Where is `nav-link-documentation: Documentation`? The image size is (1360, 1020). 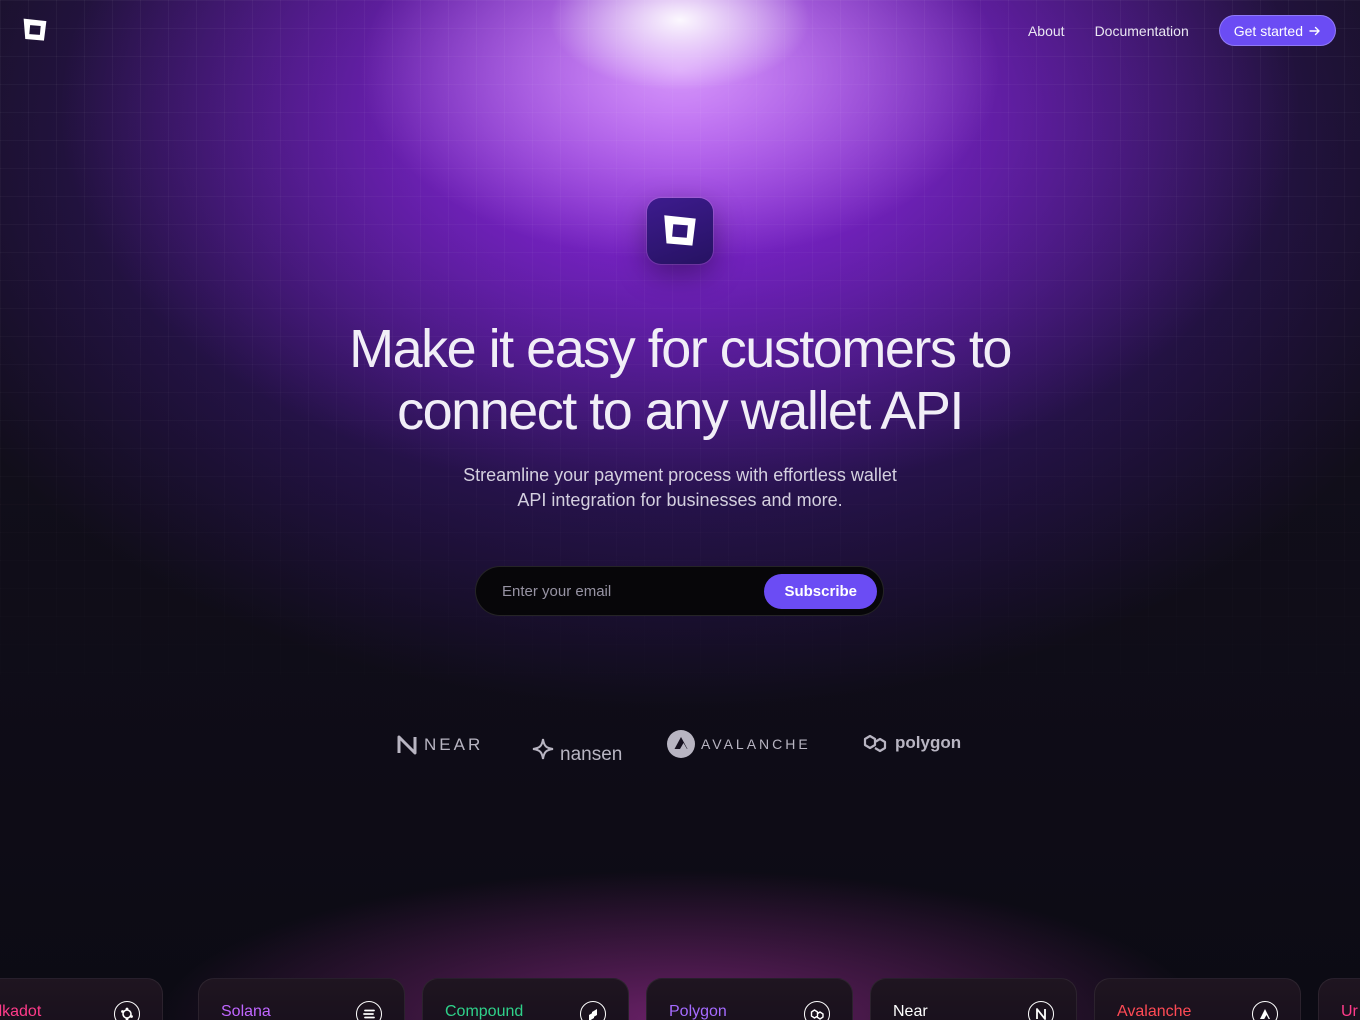
nav-link-documentation: Documentation is located at coordinates (1142, 31).